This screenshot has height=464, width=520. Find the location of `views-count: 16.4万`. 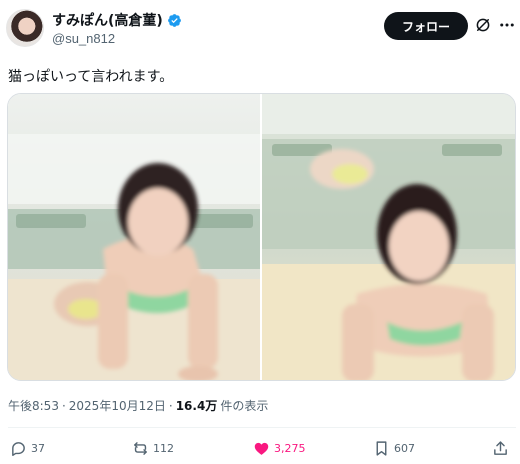

views-count: 16.4万 is located at coordinates (196, 406).